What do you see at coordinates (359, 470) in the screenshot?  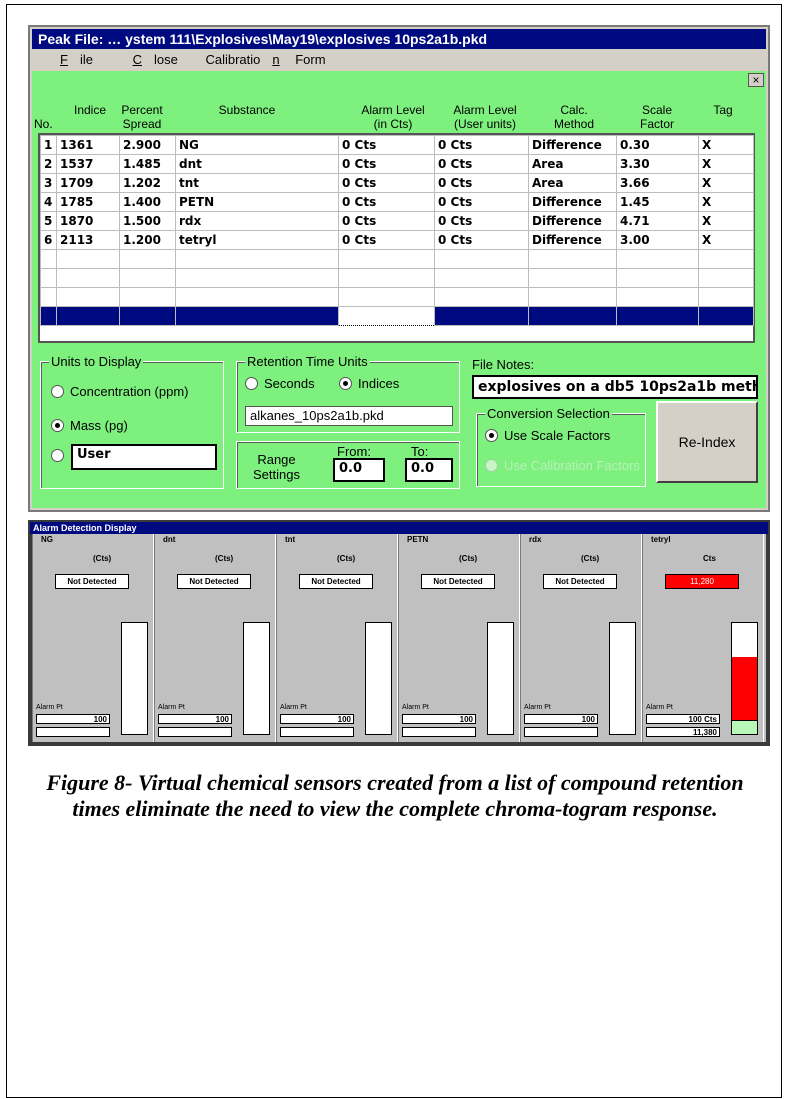 I see `range-from-field: 0.0` at bounding box center [359, 470].